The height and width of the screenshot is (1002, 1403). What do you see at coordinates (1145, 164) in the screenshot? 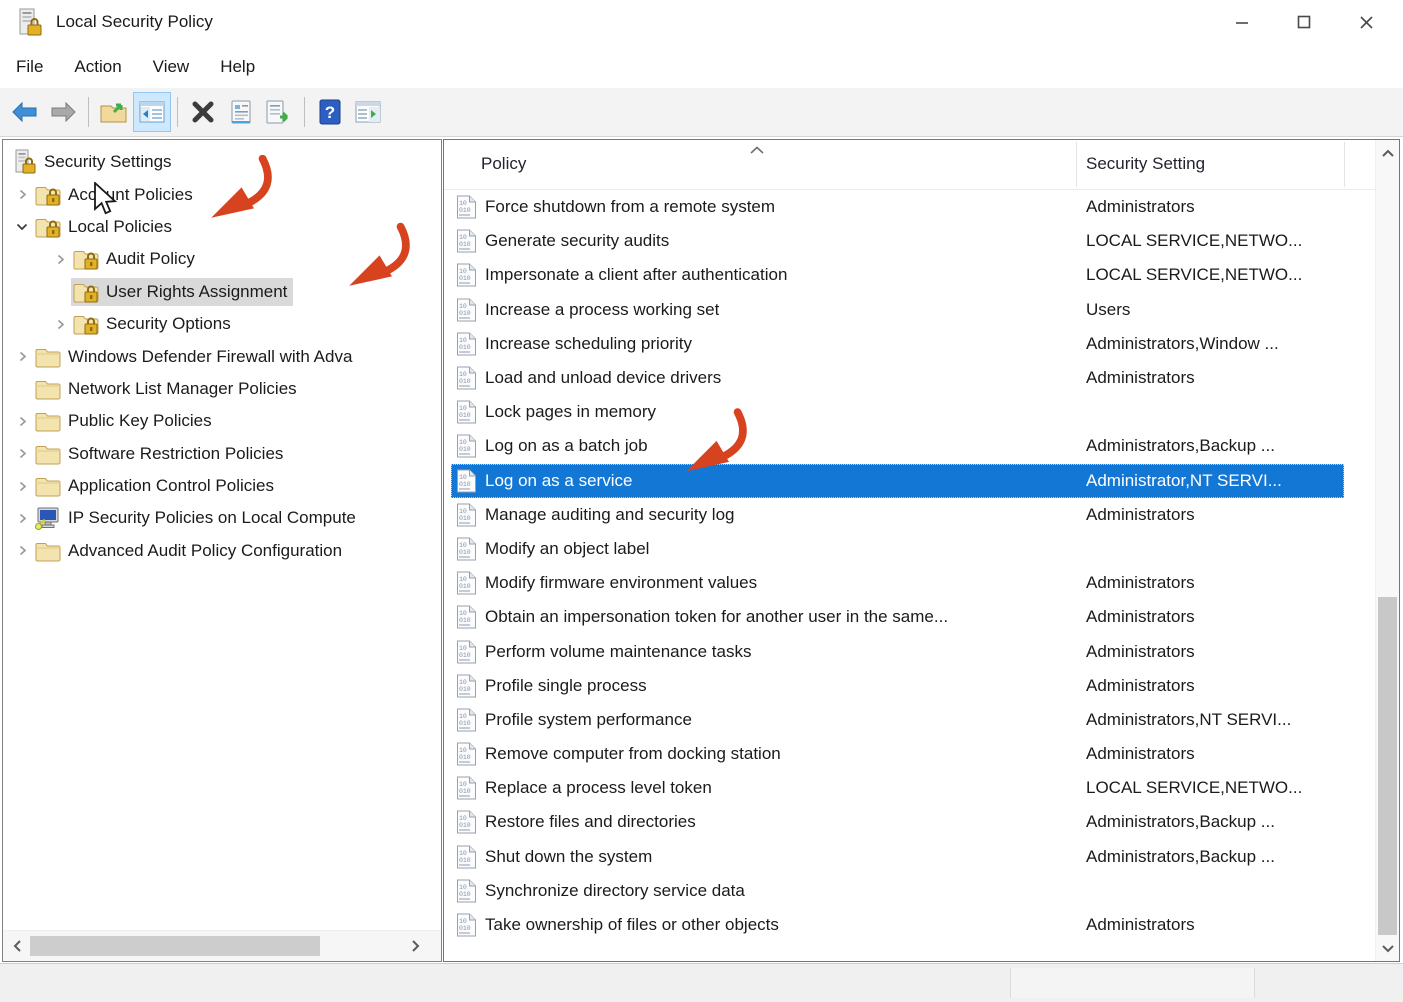
I see `column-header-security-setting: Security Setting` at bounding box center [1145, 164].